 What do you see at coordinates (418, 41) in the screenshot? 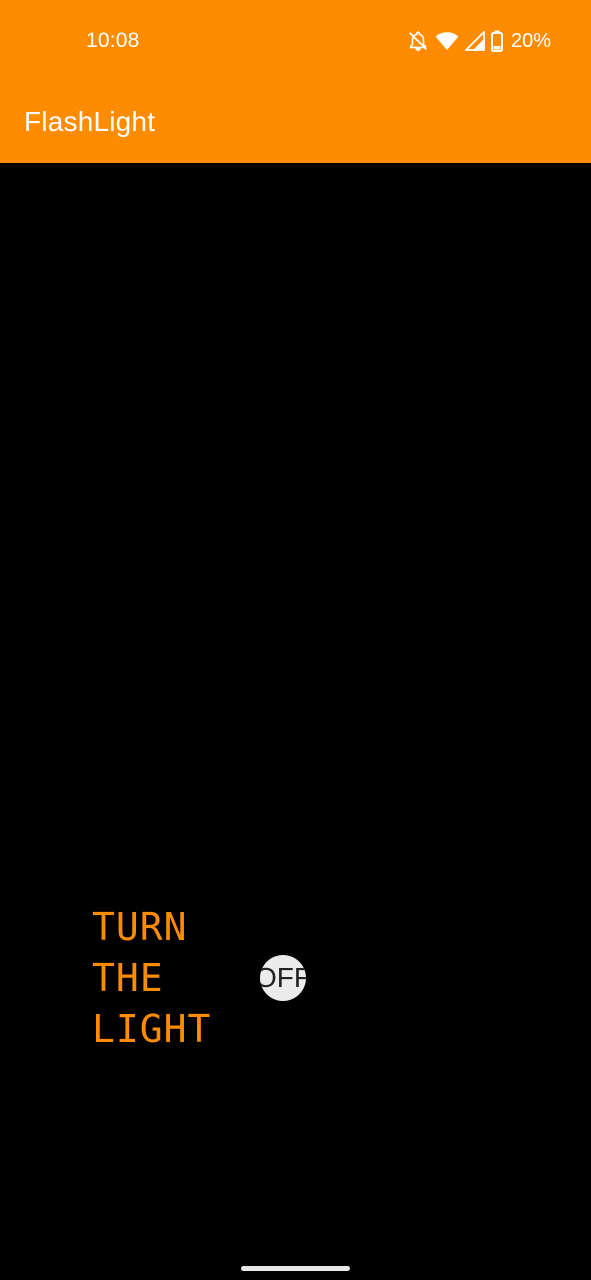
I see `notifications-off-icon` at bounding box center [418, 41].